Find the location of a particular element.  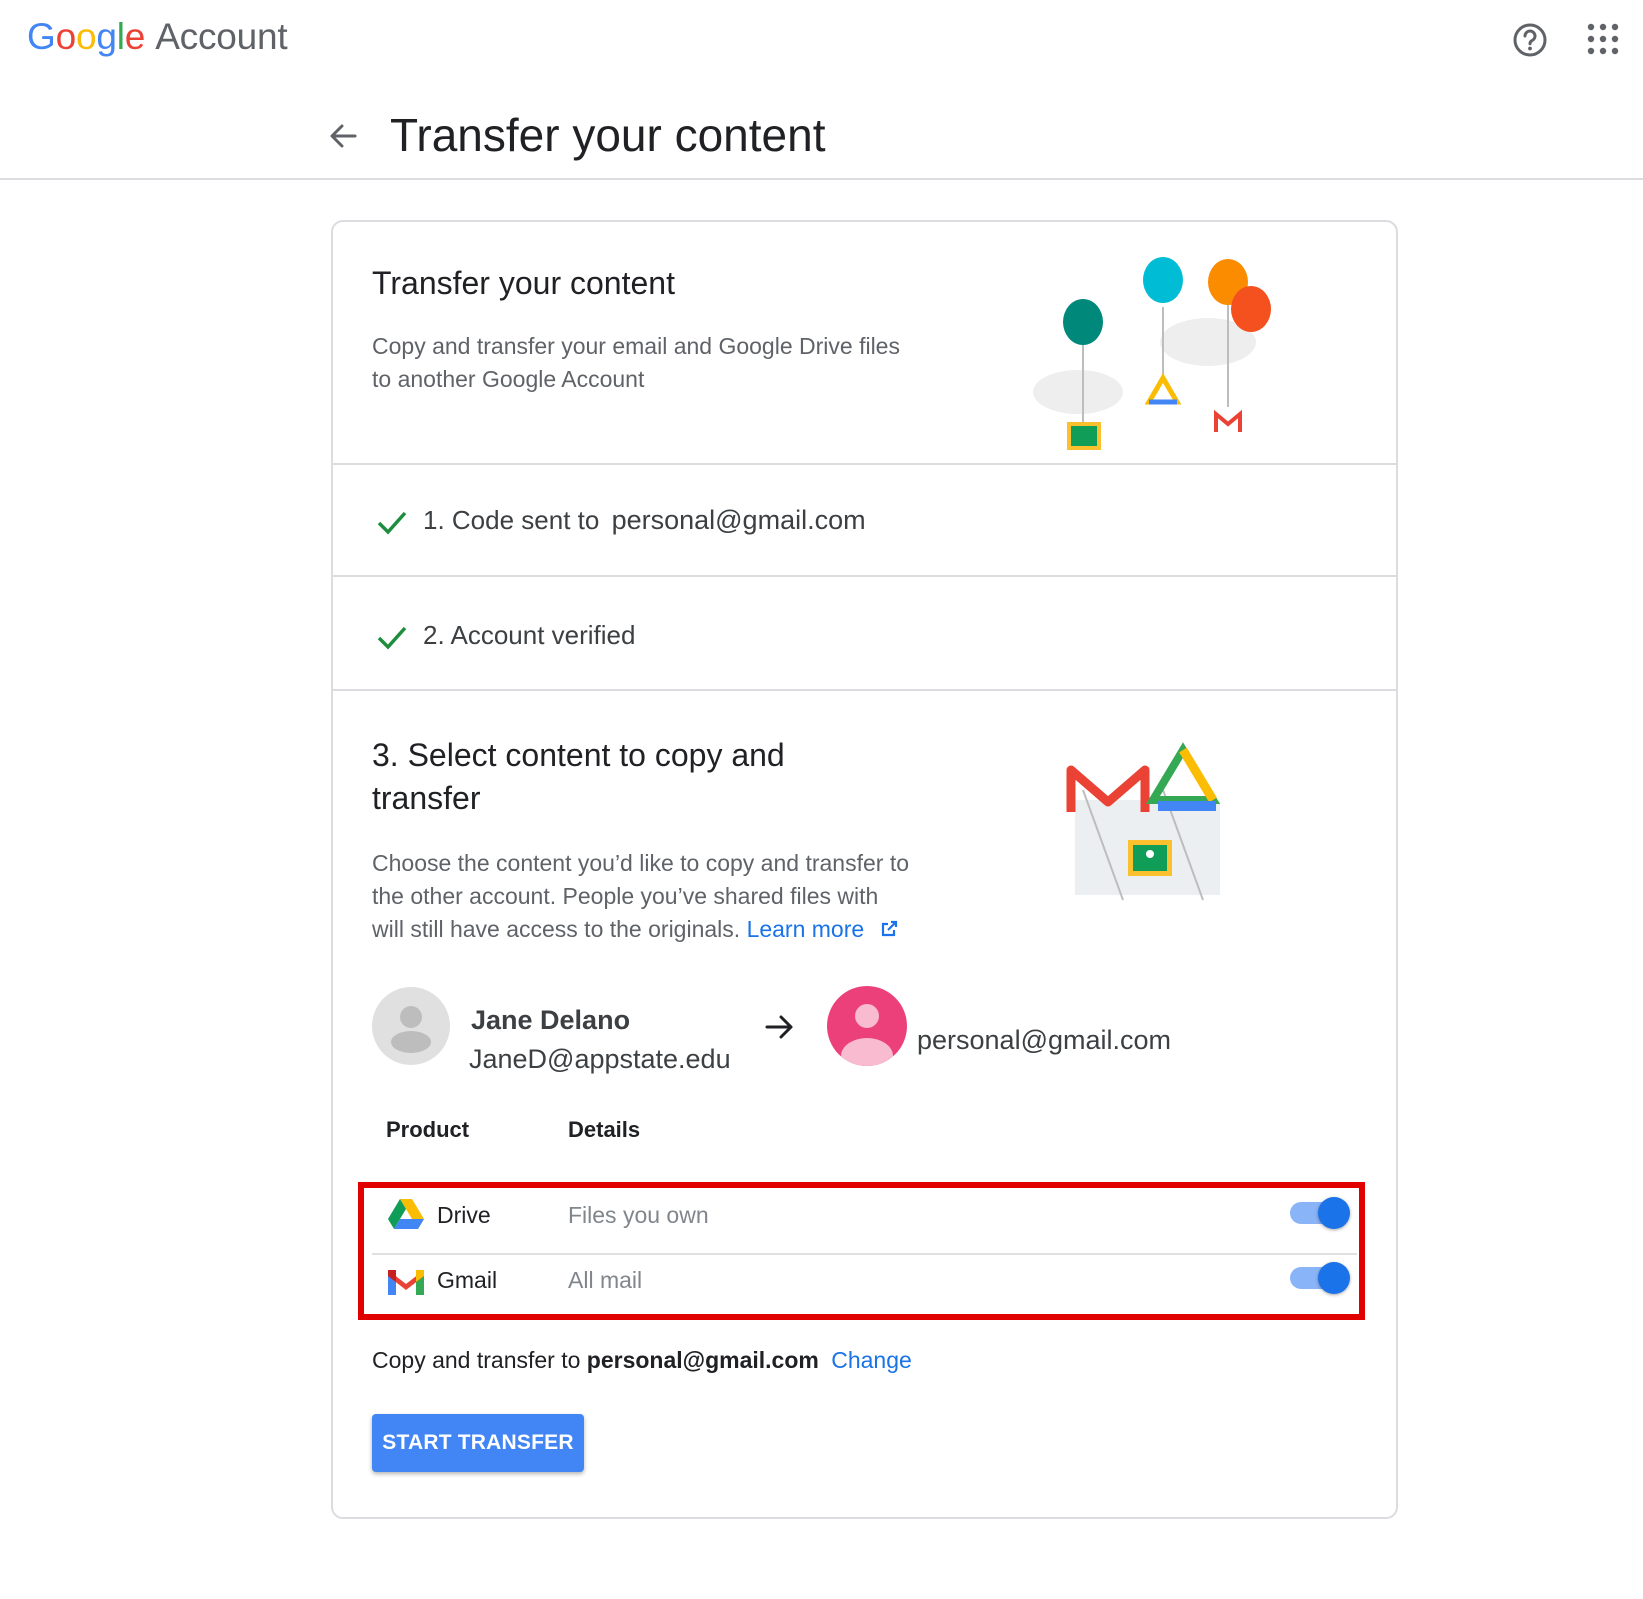

step-code-sent: 1. Code sent to personal@gmail.com is located at coordinates (644, 520).